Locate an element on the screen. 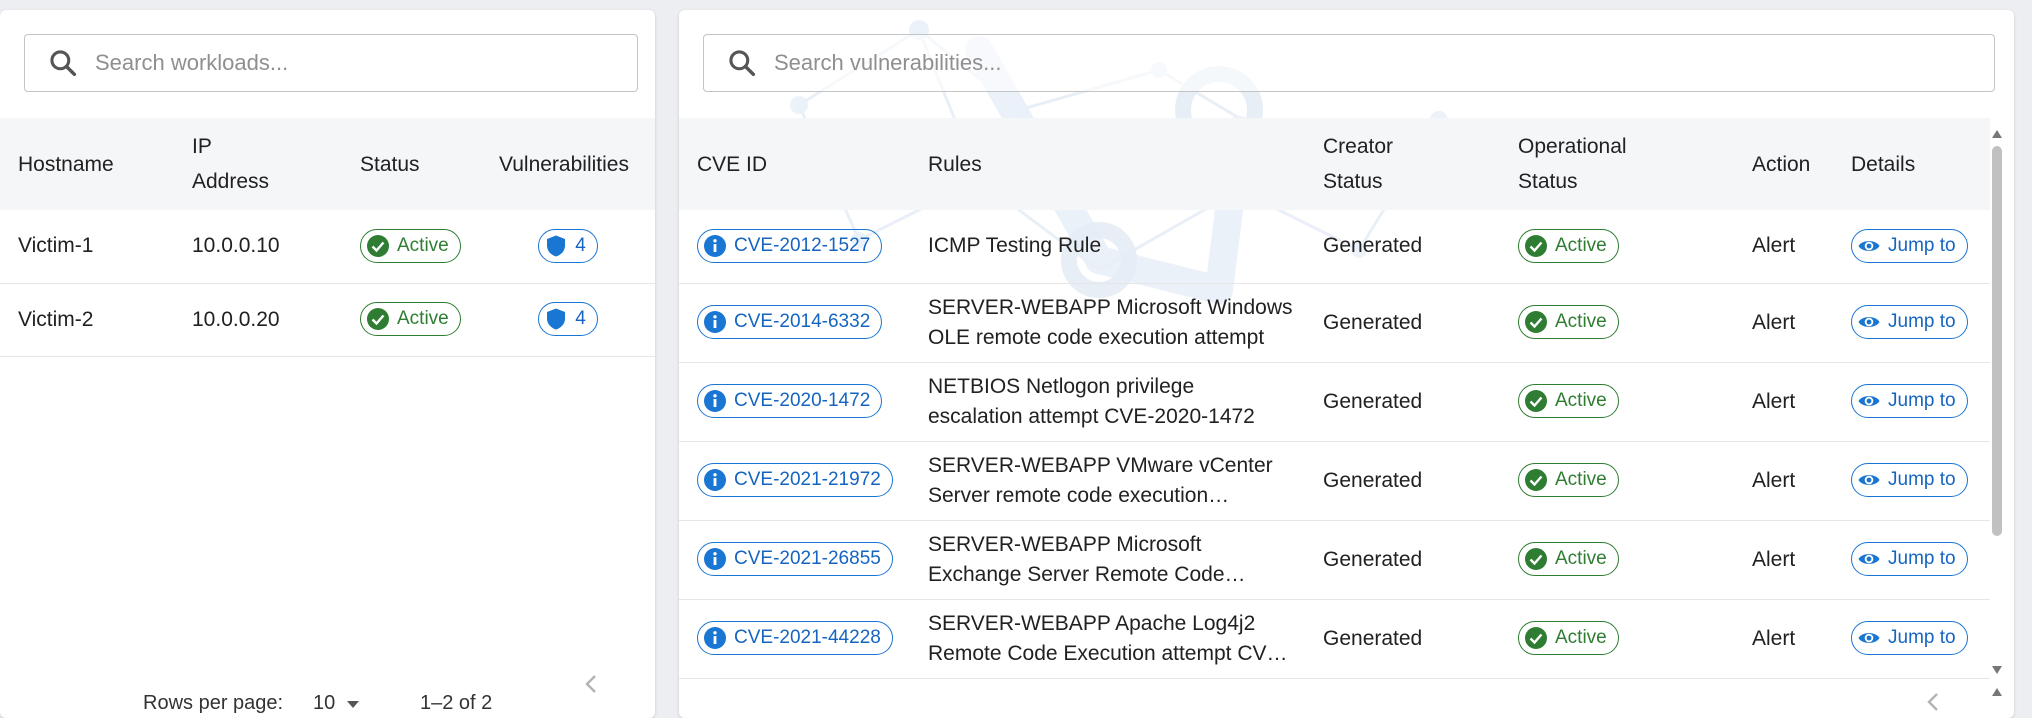 This screenshot has height=718, width=2032. cve-id-cell: CVE-2021-21972 is located at coordinates (795, 481).